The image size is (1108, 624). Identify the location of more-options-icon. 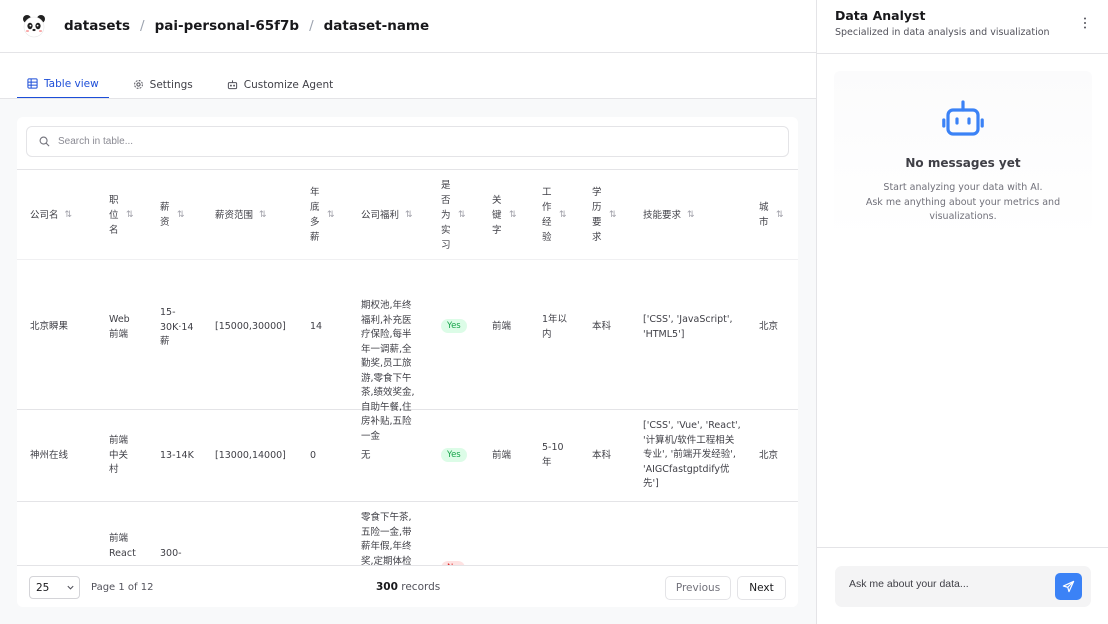
(1085, 23).